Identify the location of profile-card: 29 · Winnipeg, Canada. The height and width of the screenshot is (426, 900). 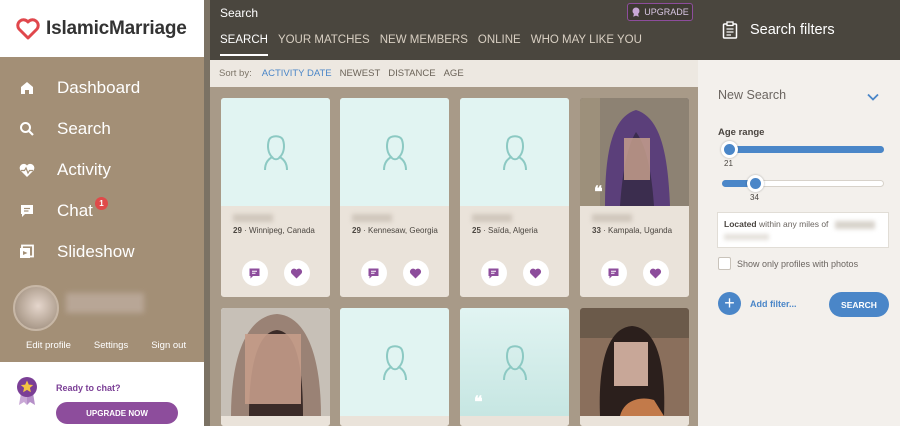
(275, 197).